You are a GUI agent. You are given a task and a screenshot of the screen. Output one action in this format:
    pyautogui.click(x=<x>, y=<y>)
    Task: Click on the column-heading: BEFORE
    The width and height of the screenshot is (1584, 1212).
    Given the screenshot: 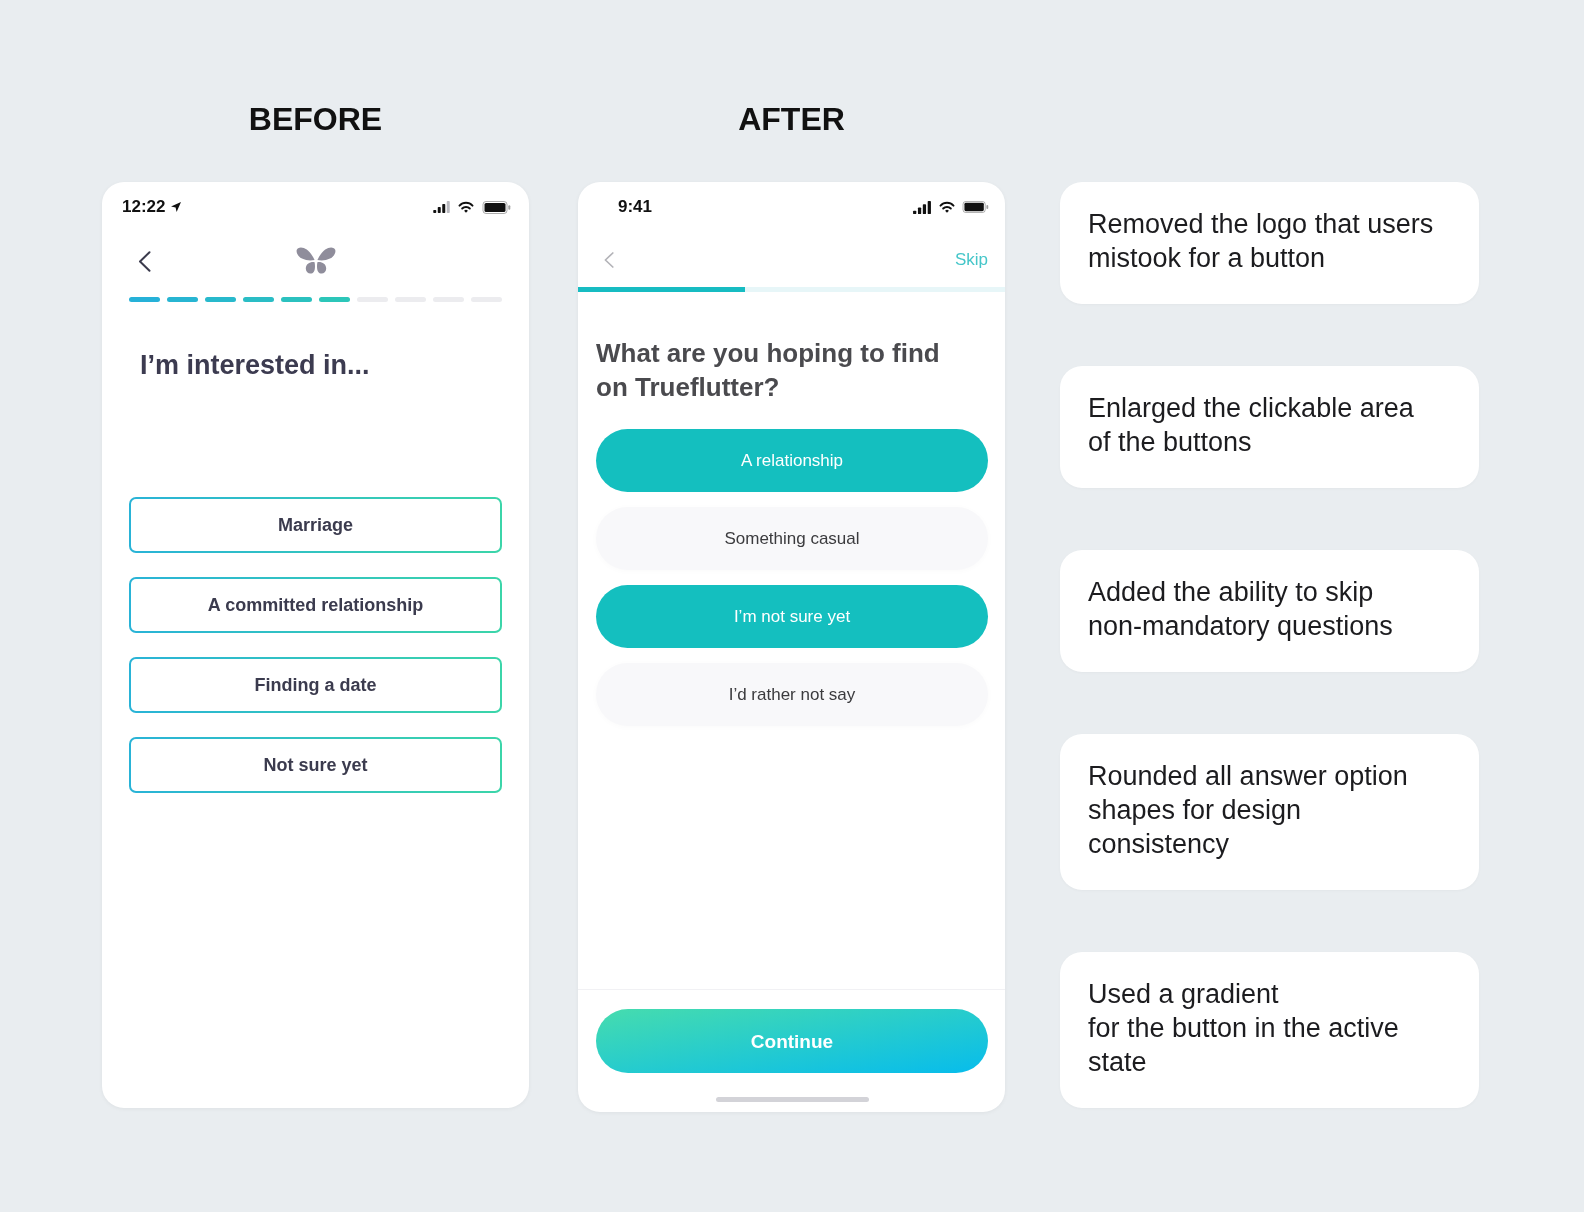 What is the action you would take?
    pyautogui.click(x=315, y=119)
    